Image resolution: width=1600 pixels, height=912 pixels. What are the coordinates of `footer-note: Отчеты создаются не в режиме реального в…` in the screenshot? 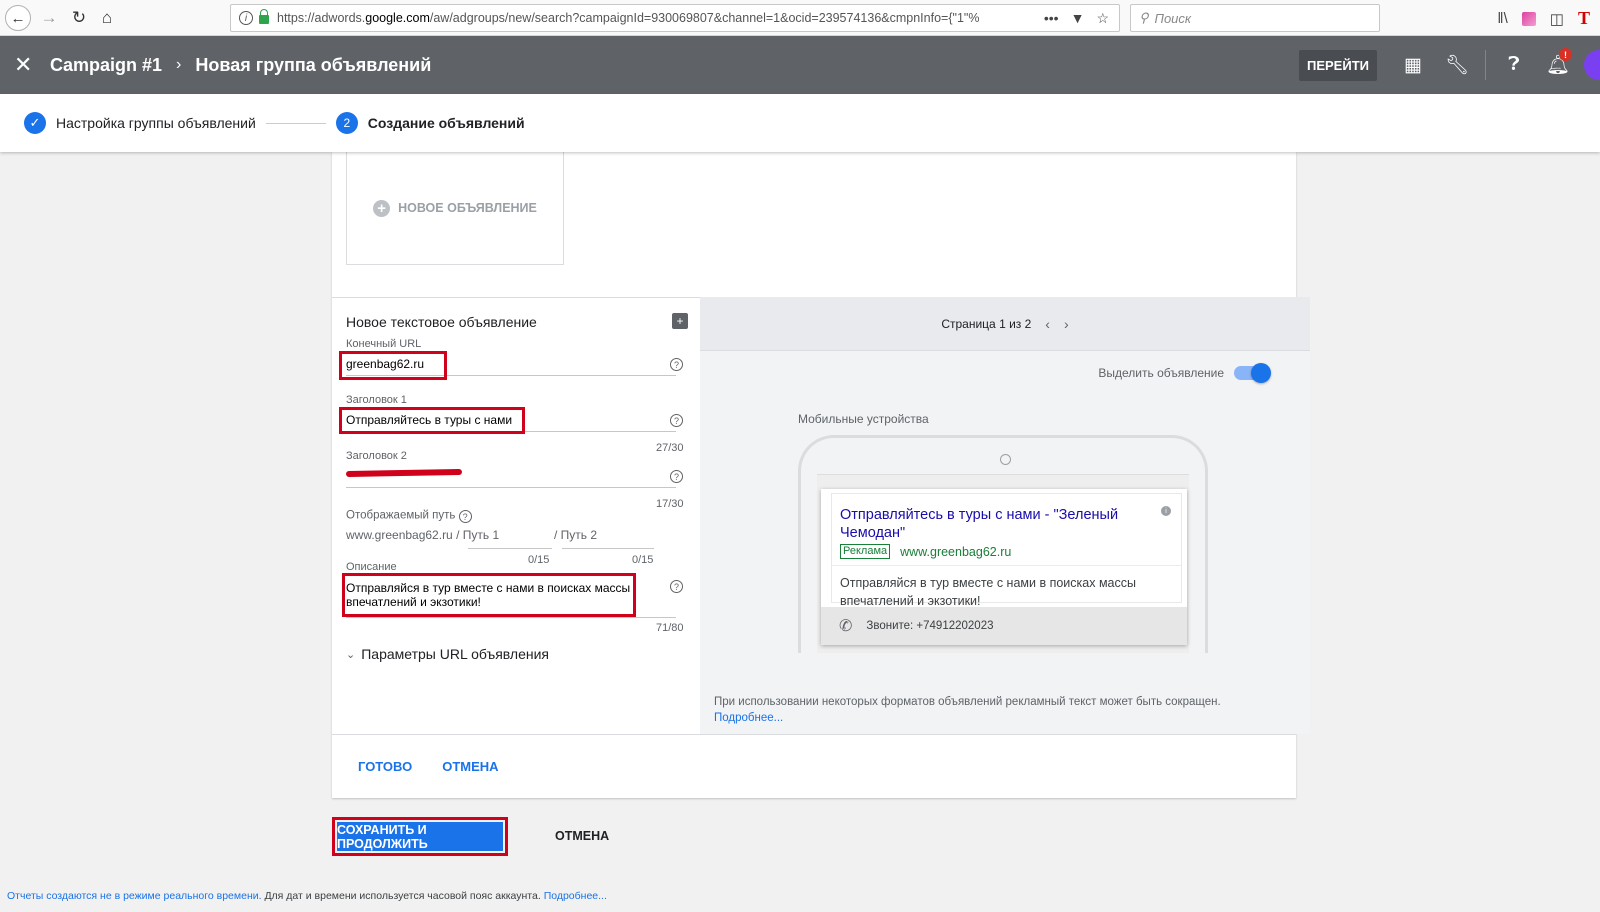 It's located at (307, 896).